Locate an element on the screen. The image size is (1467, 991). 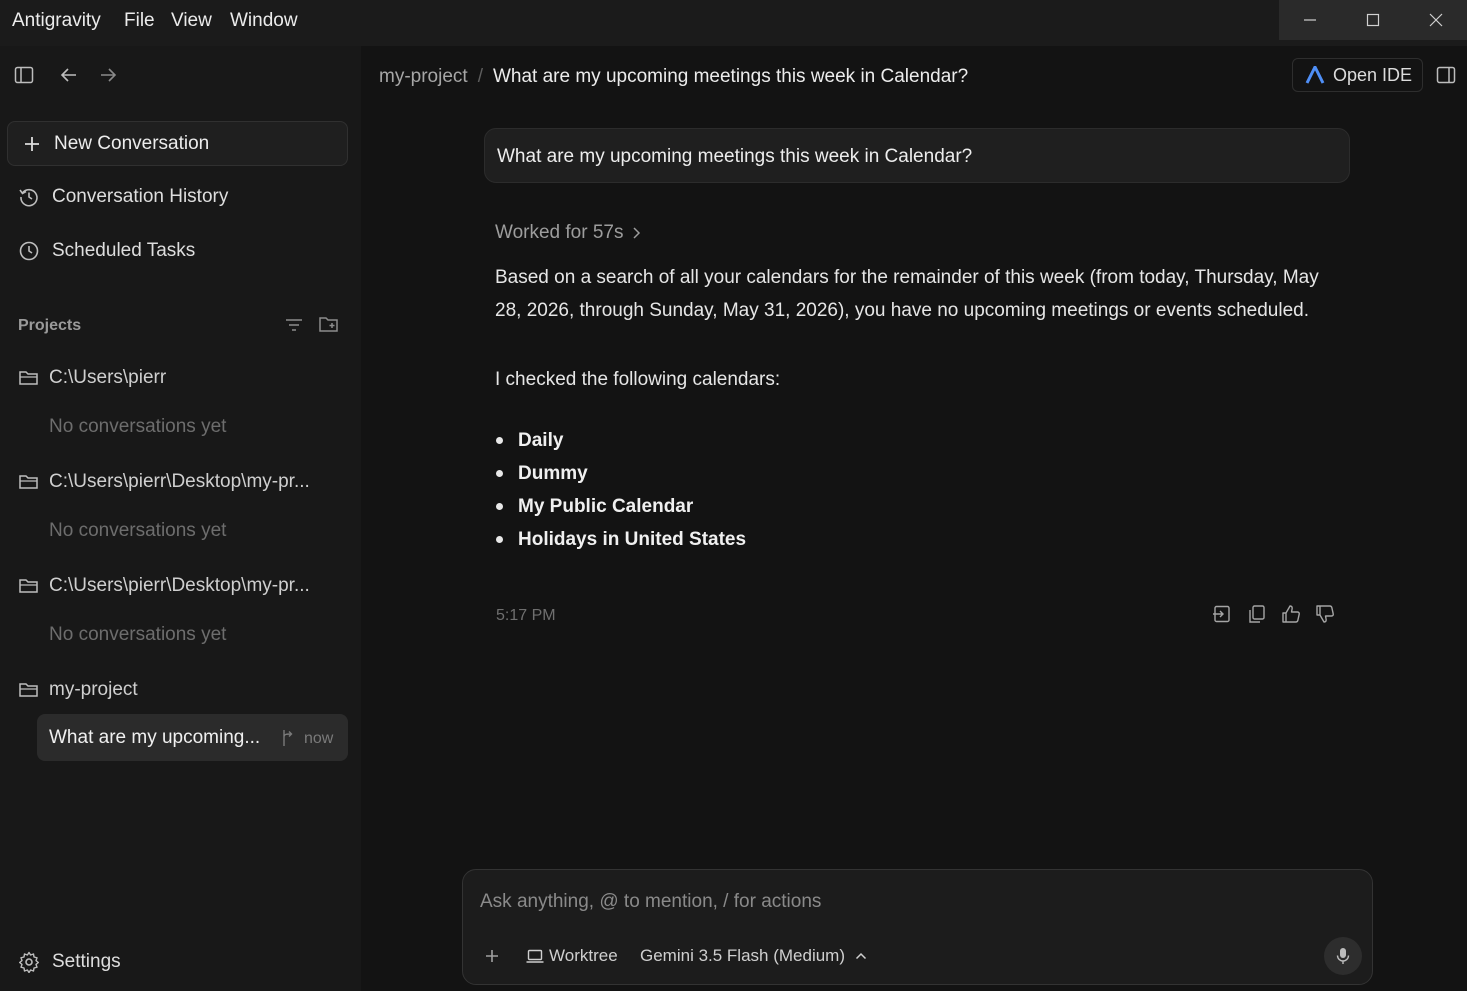
open-ide-button: Open IDE is located at coordinates (1357, 75).